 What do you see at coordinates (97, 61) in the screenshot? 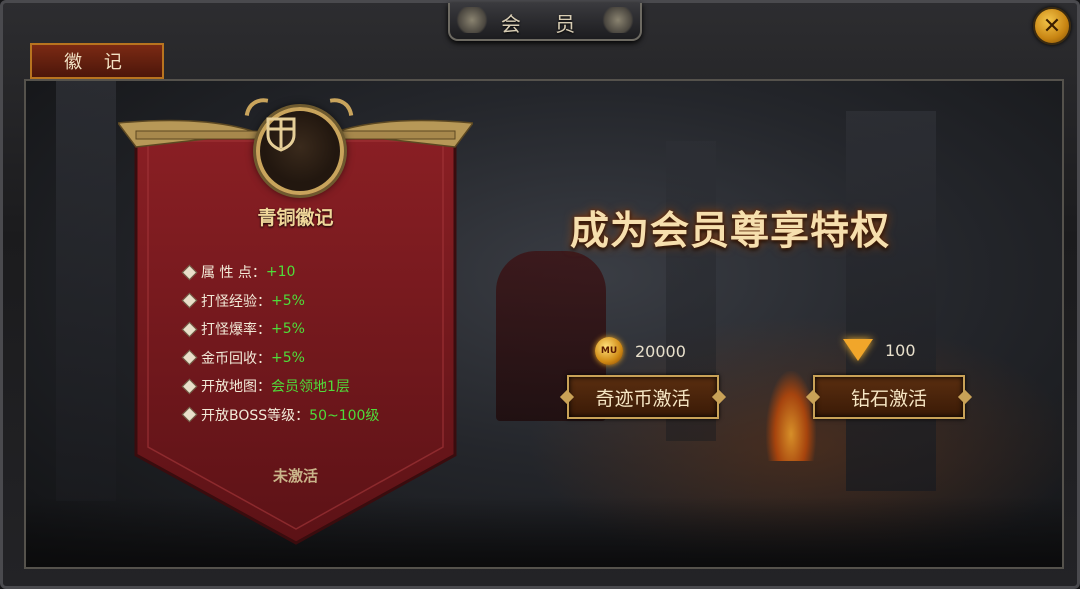
I see `tab-badge: 徽 记` at bounding box center [97, 61].